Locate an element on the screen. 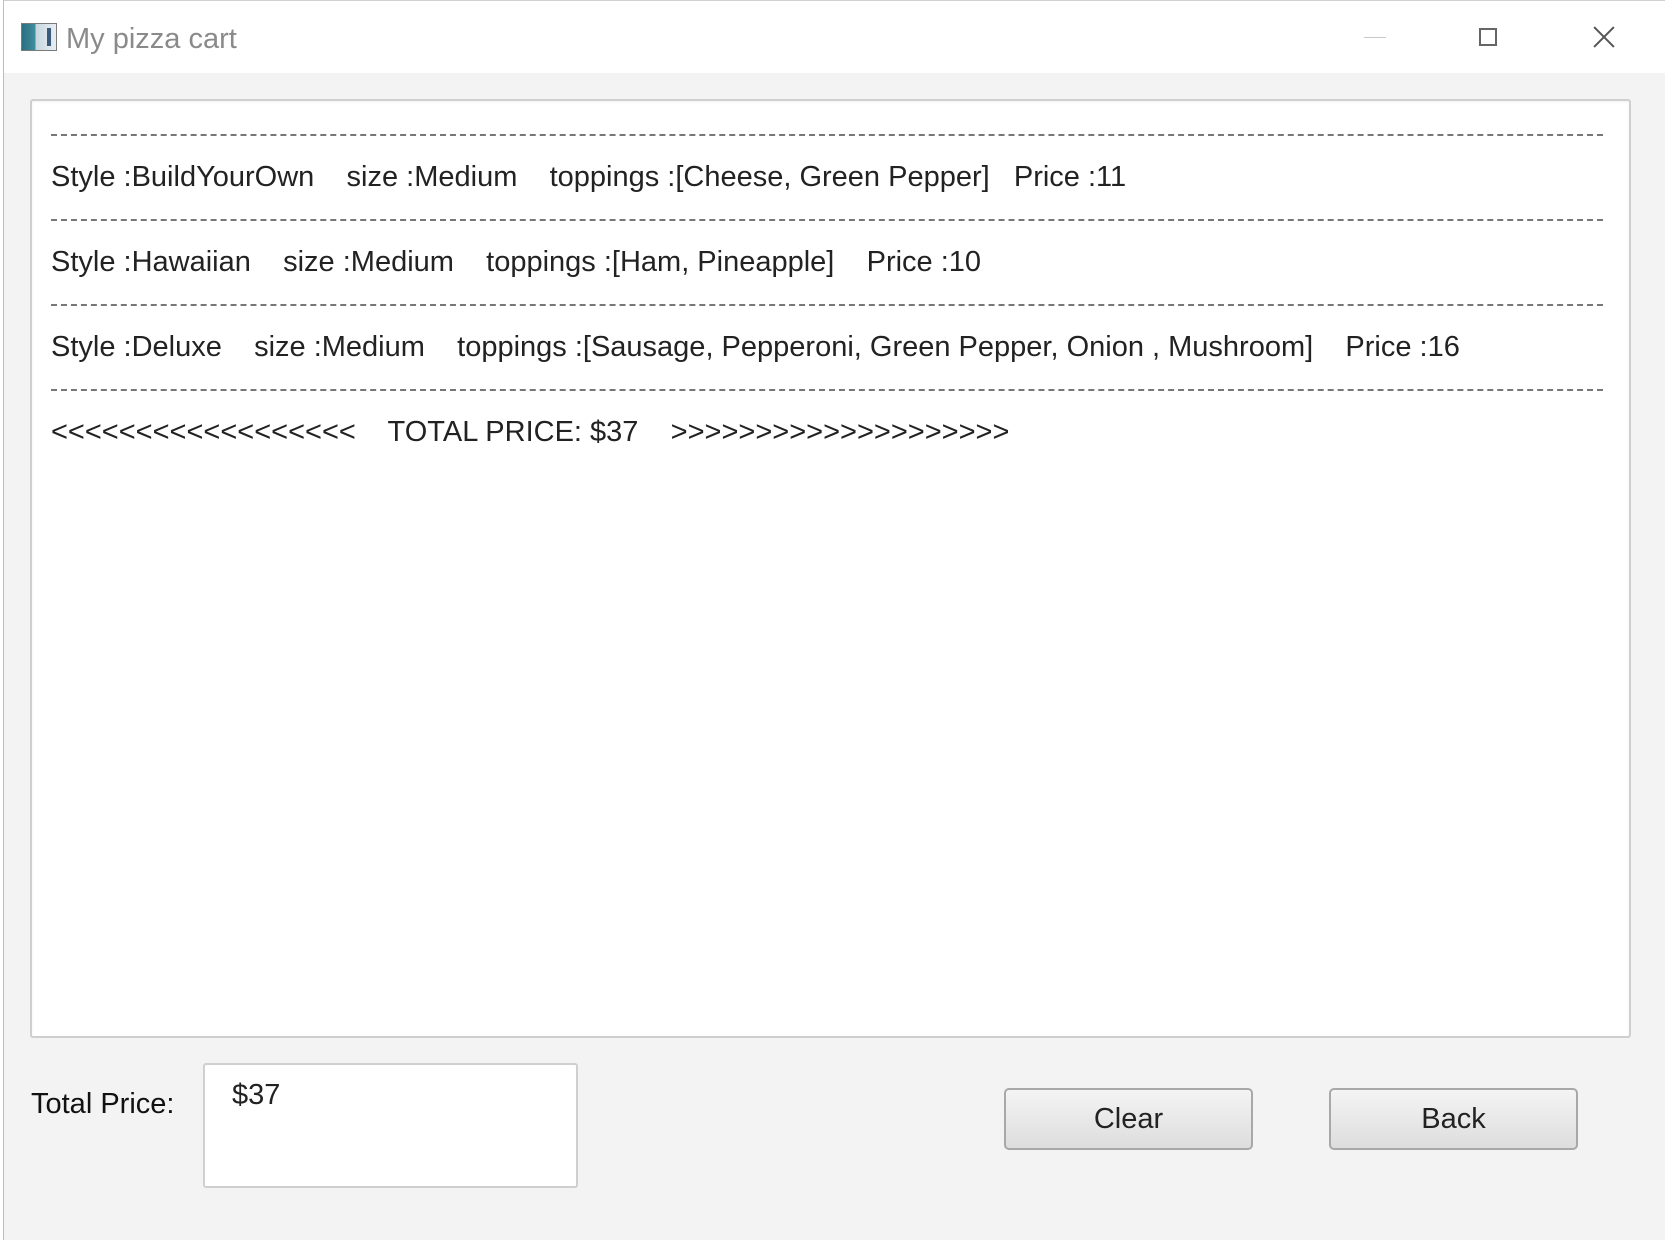 The height and width of the screenshot is (1240, 1665). total-price-label: Total Price: is located at coordinates (103, 1104).